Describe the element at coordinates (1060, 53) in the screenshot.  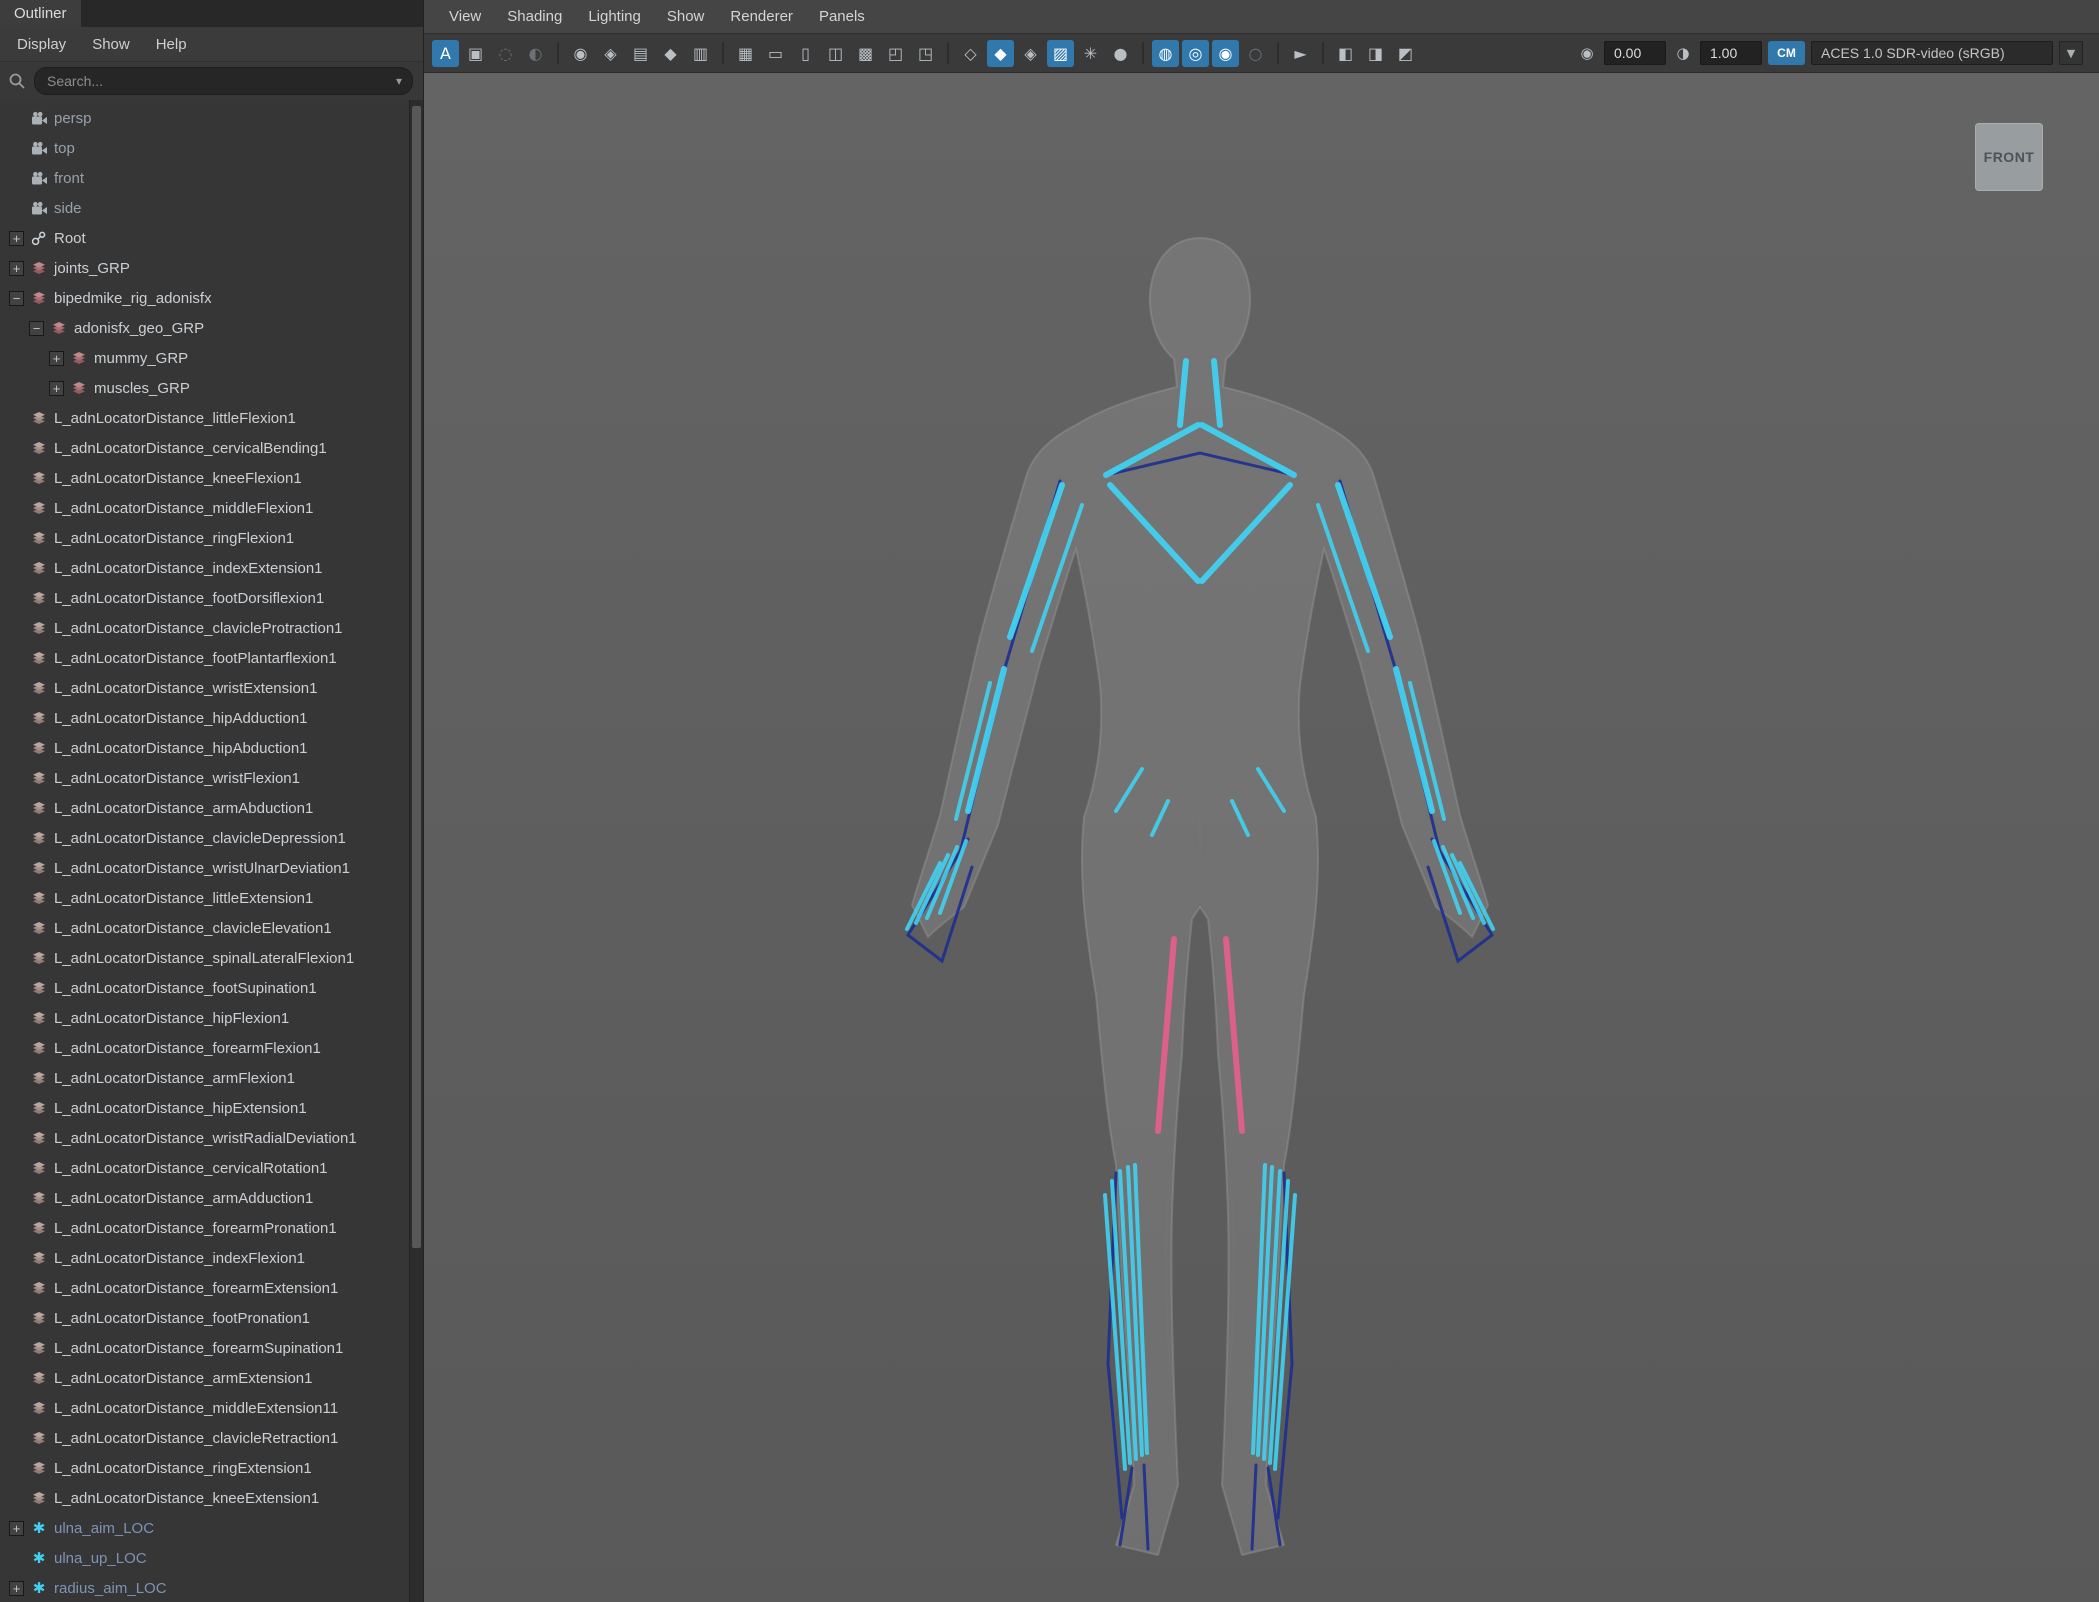
I see `checkered-icon: ▨` at that location.